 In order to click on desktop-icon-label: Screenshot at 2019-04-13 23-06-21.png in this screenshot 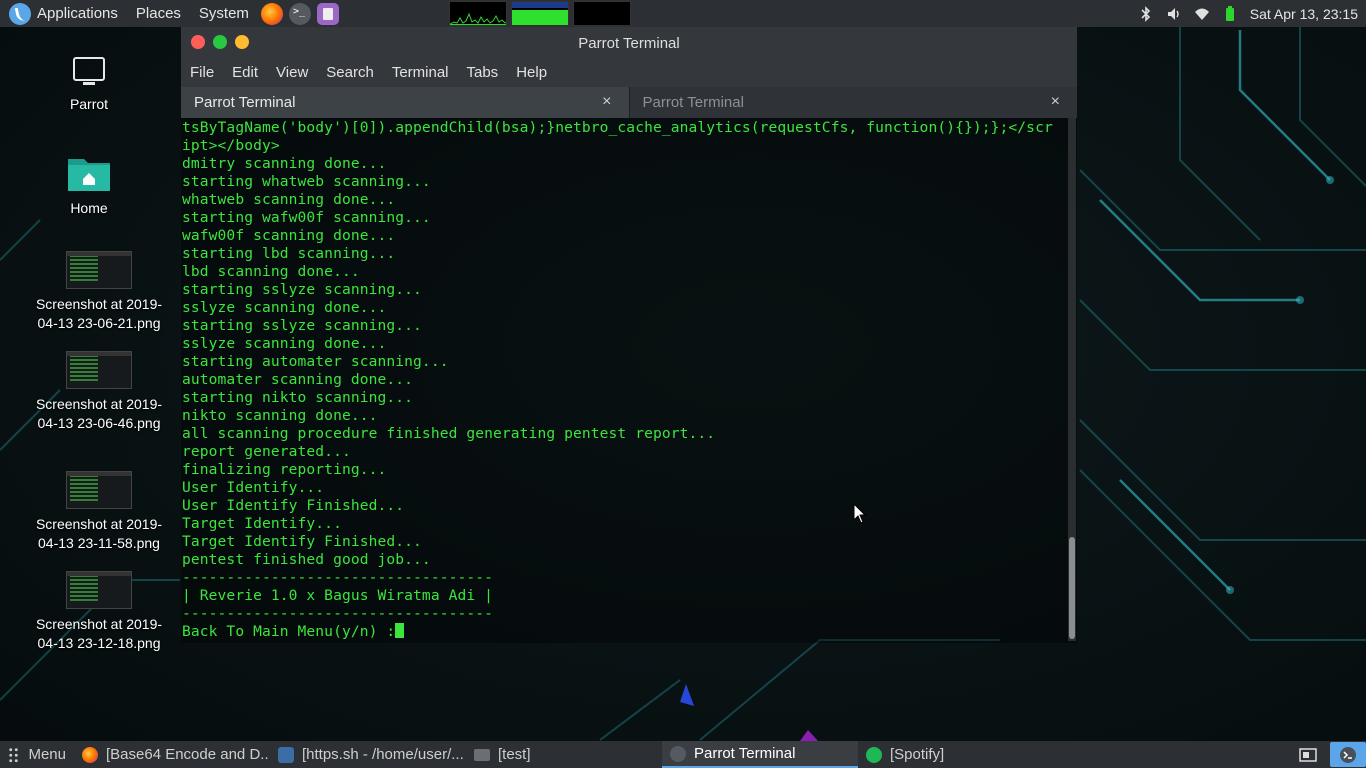, I will do `click(99, 313)`.